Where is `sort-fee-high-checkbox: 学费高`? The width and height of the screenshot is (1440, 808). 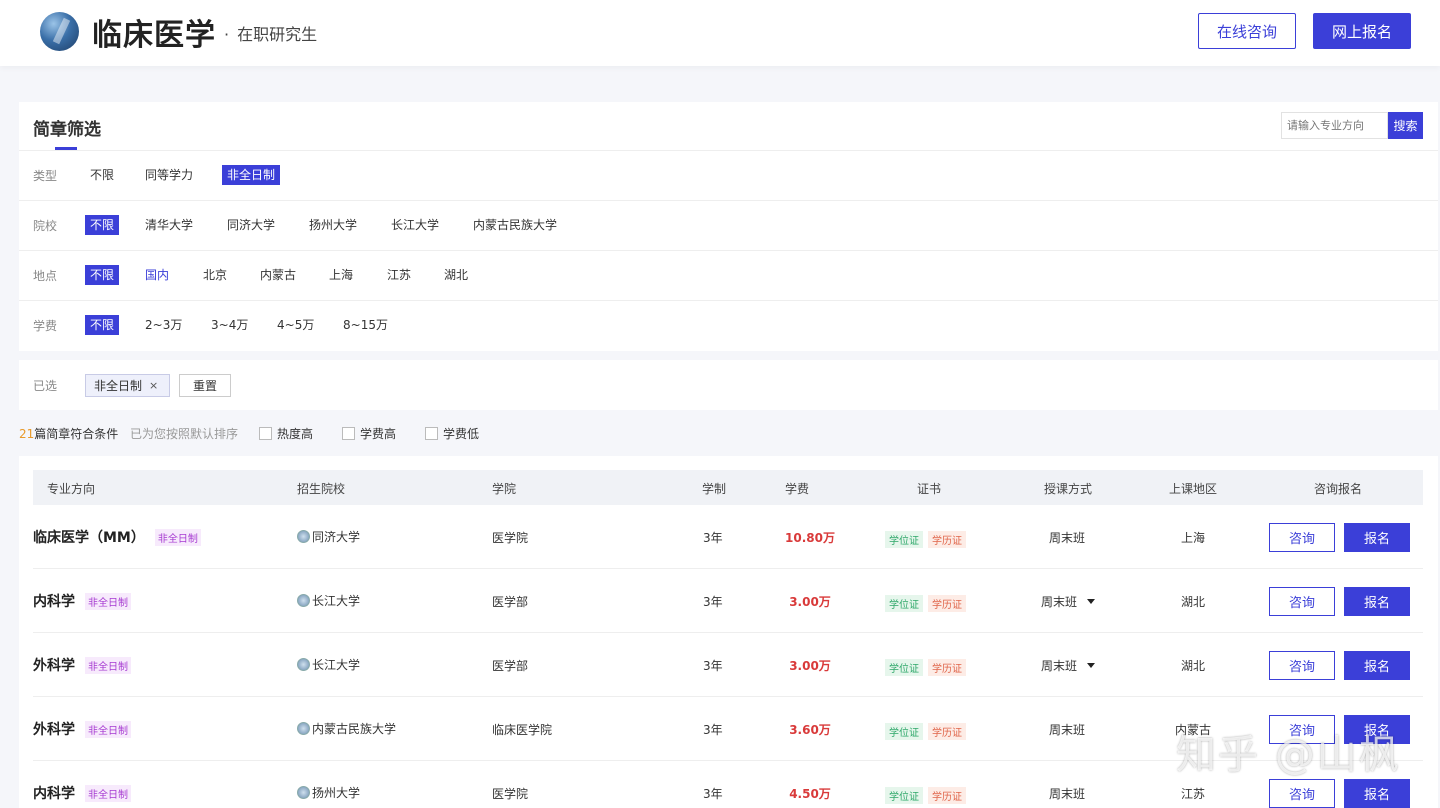 sort-fee-high-checkbox: 学费高 is located at coordinates (369, 433).